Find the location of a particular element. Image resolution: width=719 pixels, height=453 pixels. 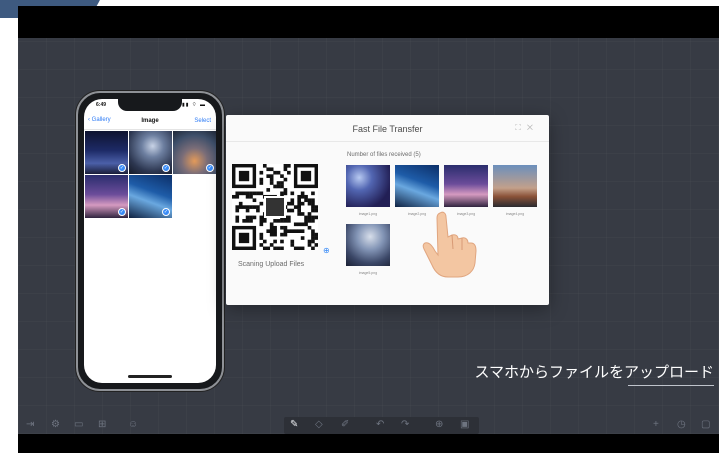

exit-icon: ⇥ is located at coordinates (30, 424).